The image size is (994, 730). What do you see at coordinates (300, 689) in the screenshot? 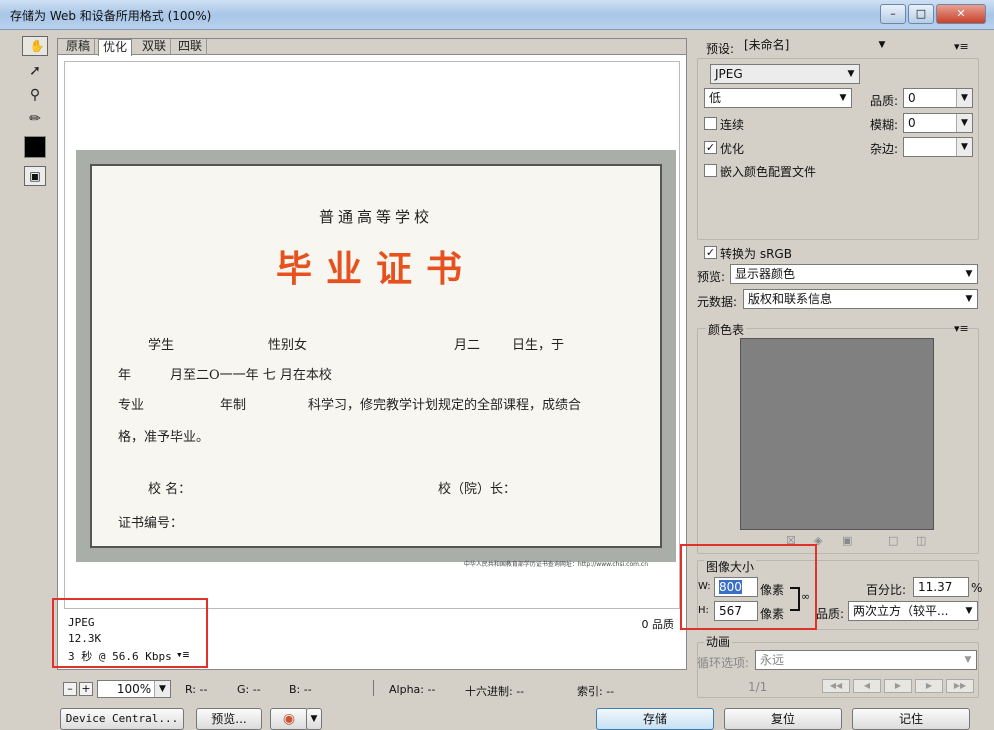
I see `readout-b: B: --` at bounding box center [300, 689].